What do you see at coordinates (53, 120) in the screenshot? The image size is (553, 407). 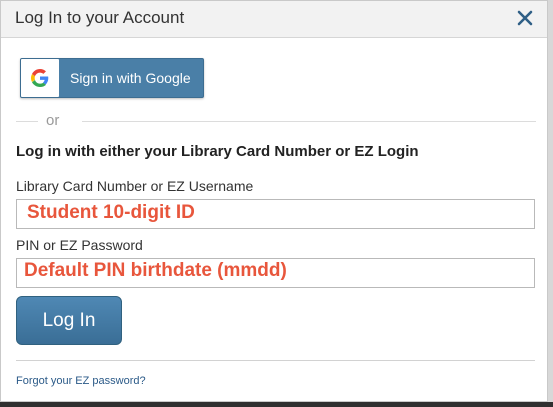 I see `or-text: or` at bounding box center [53, 120].